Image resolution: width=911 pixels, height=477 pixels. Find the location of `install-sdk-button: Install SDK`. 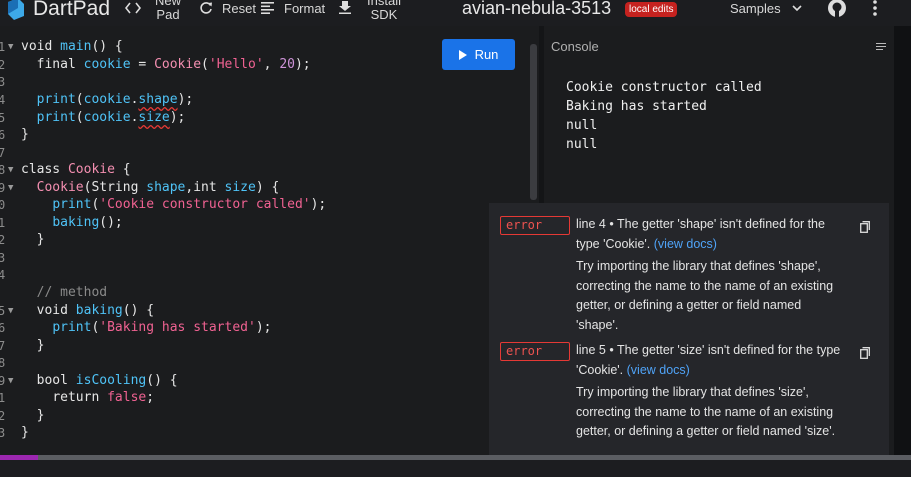

install-sdk-button: Install SDK is located at coordinates (384, 11).